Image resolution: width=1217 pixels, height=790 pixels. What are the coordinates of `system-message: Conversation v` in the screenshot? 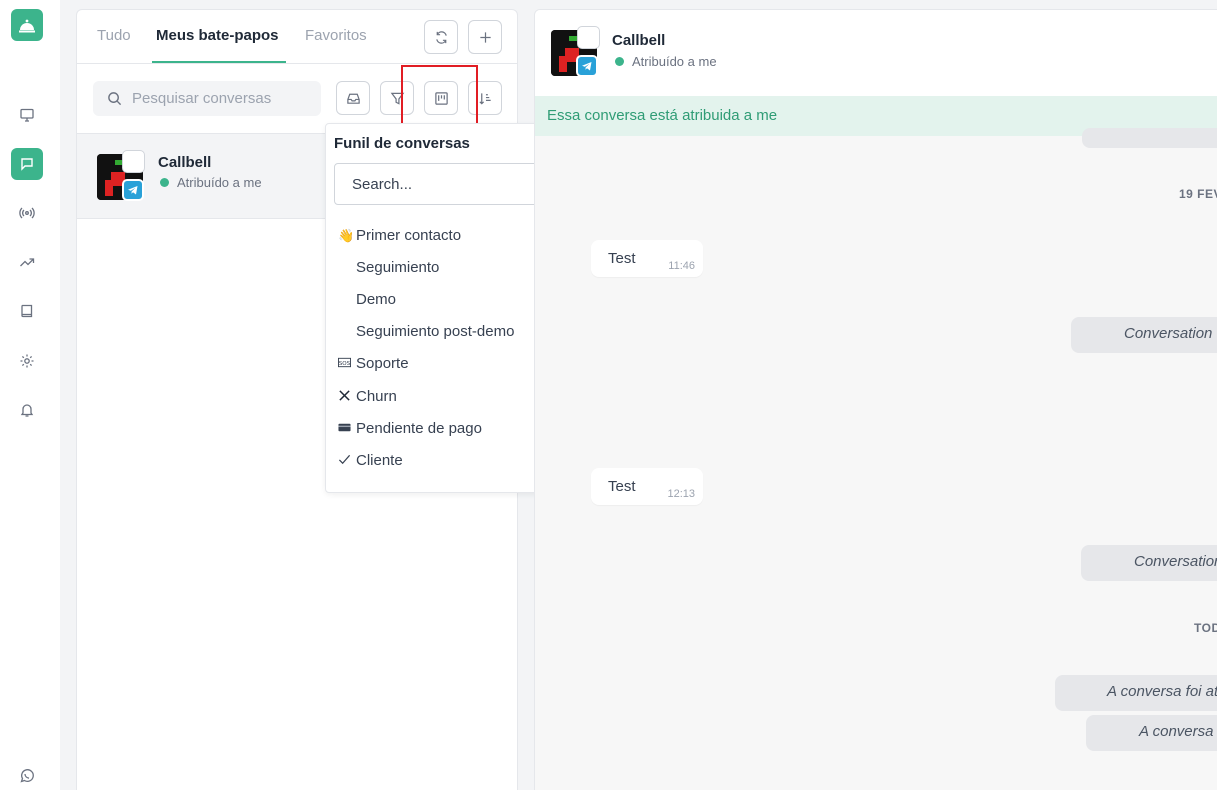 It's located at (1144, 335).